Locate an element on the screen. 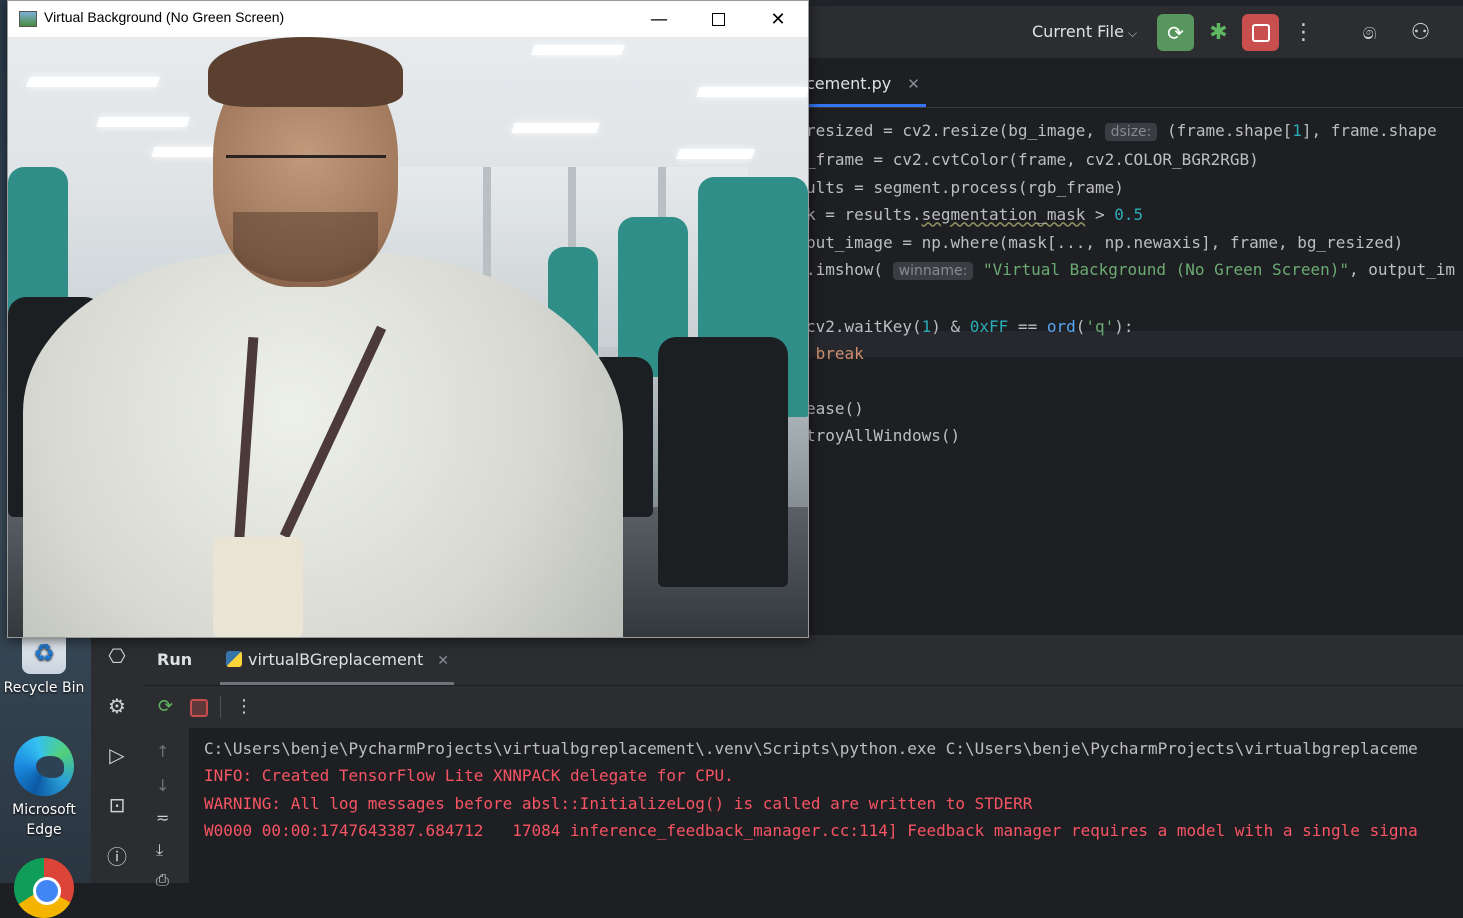 The height and width of the screenshot is (918, 1463). recycle-bin-icon: ♻ is located at coordinates (44, 653).